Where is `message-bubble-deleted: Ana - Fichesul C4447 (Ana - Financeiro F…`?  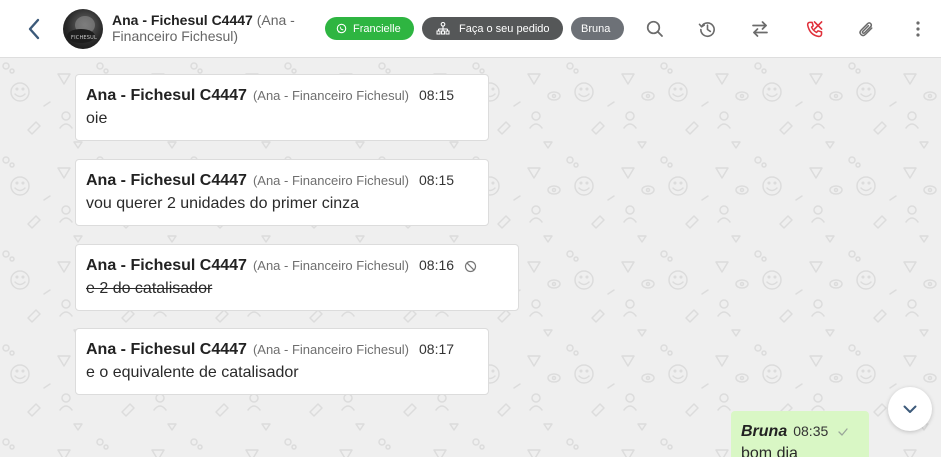 message-bubble-deleted: Ana - Fichesul C4447 (Ana - Financeiro F… is located at coordinates (297, 277).